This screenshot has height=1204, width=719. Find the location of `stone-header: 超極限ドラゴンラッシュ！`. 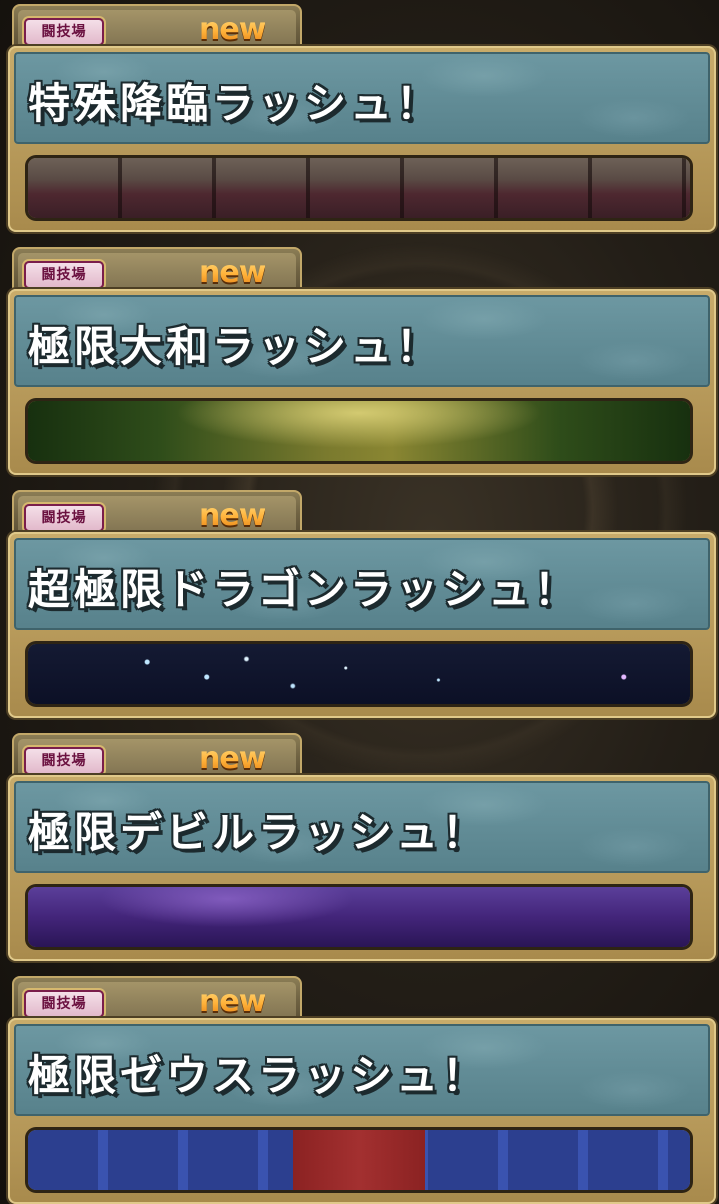

stone-header: 超極限ドラゴンラッシュ！ is located at coordinates (362, 584).